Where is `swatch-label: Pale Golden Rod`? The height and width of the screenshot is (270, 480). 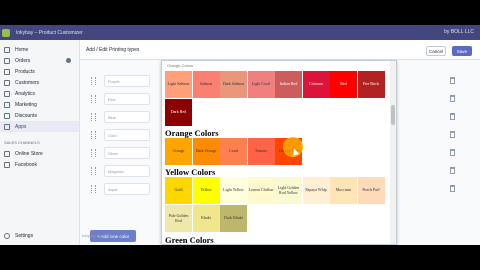
swatch-label: Pale Golden Rod is located at coordinates (178, 217).